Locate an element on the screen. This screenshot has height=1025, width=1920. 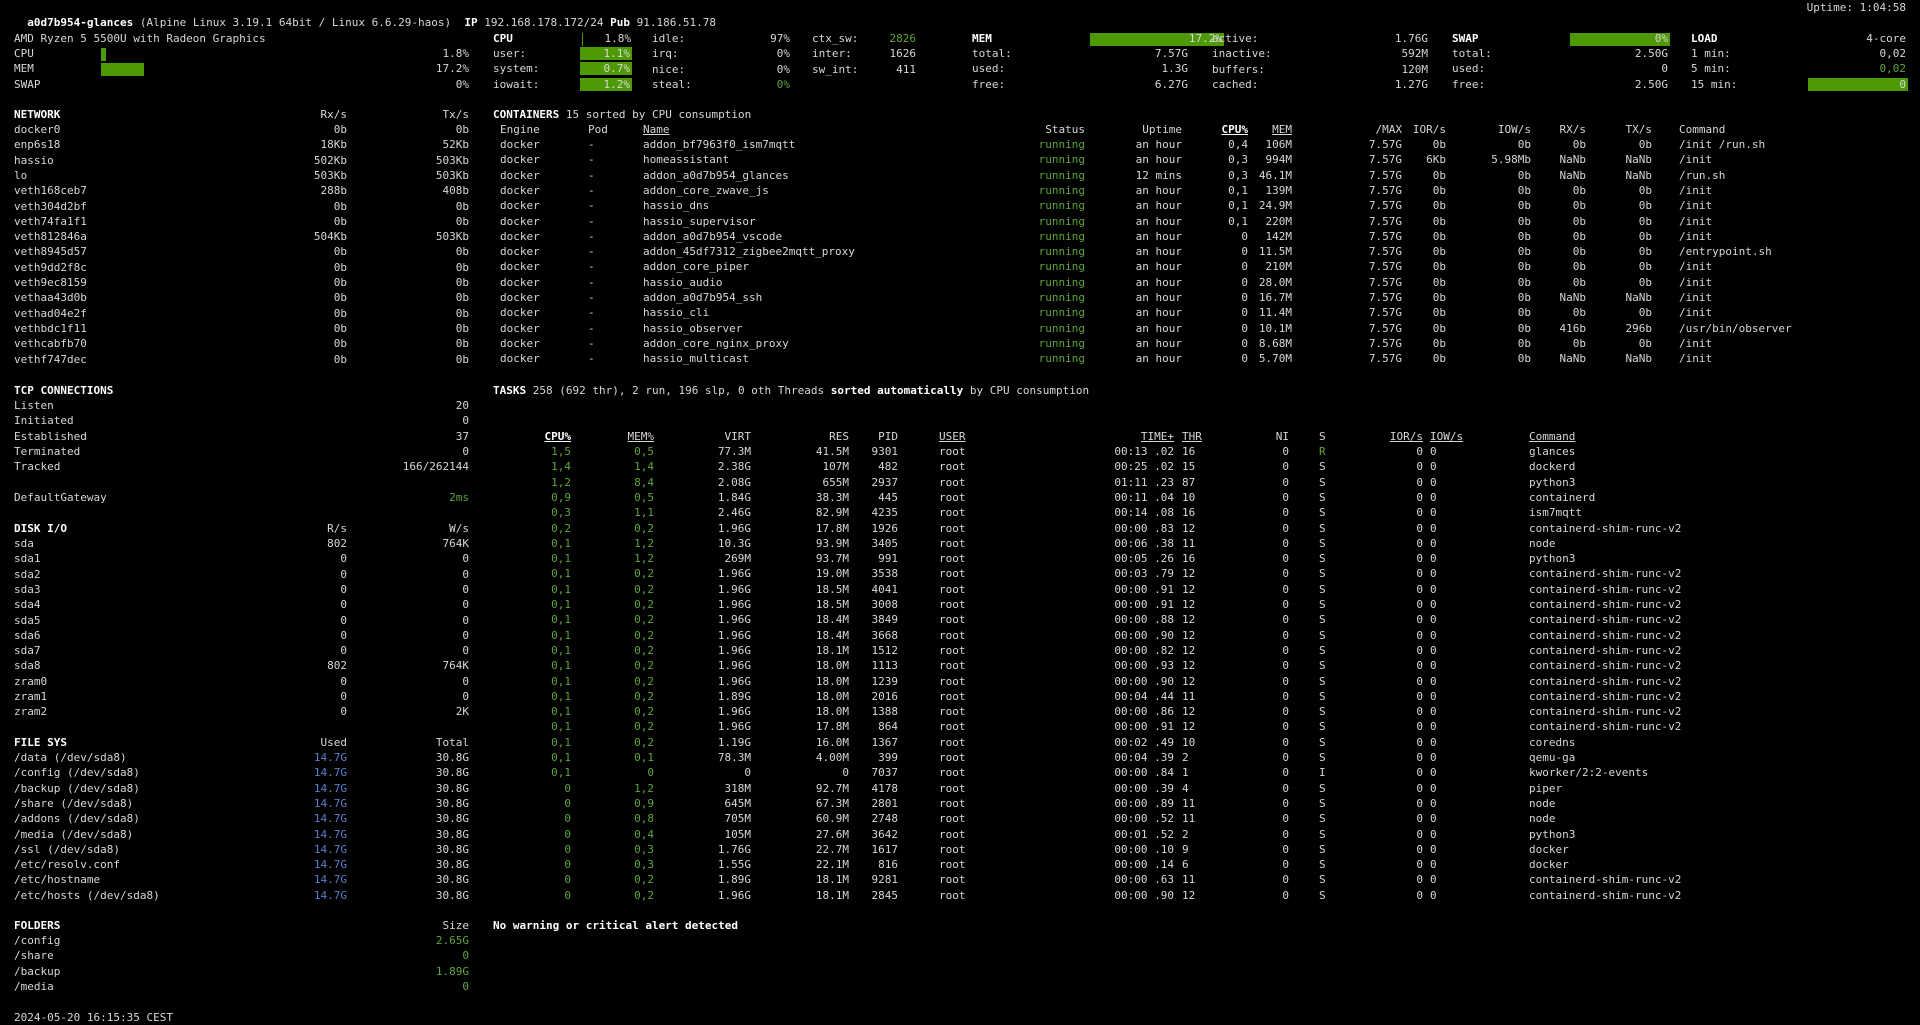
load-value: 0 is located at coordinates (1902, 84).